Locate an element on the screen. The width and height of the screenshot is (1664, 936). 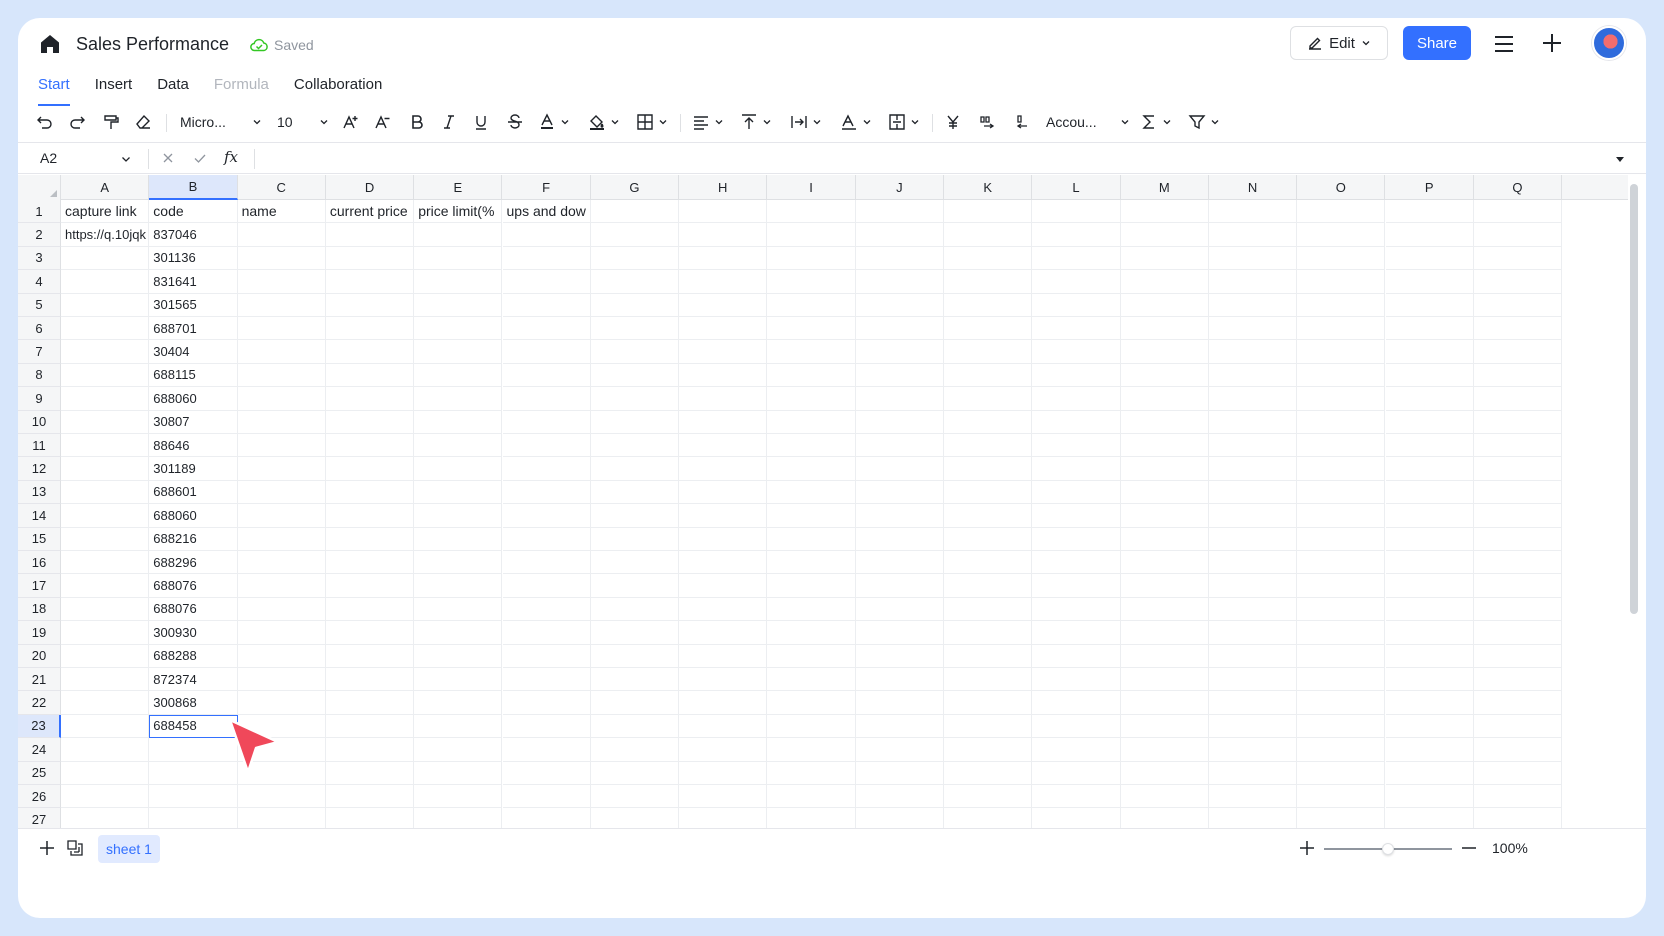
cell-K17 is located at coordinates (988, 586).